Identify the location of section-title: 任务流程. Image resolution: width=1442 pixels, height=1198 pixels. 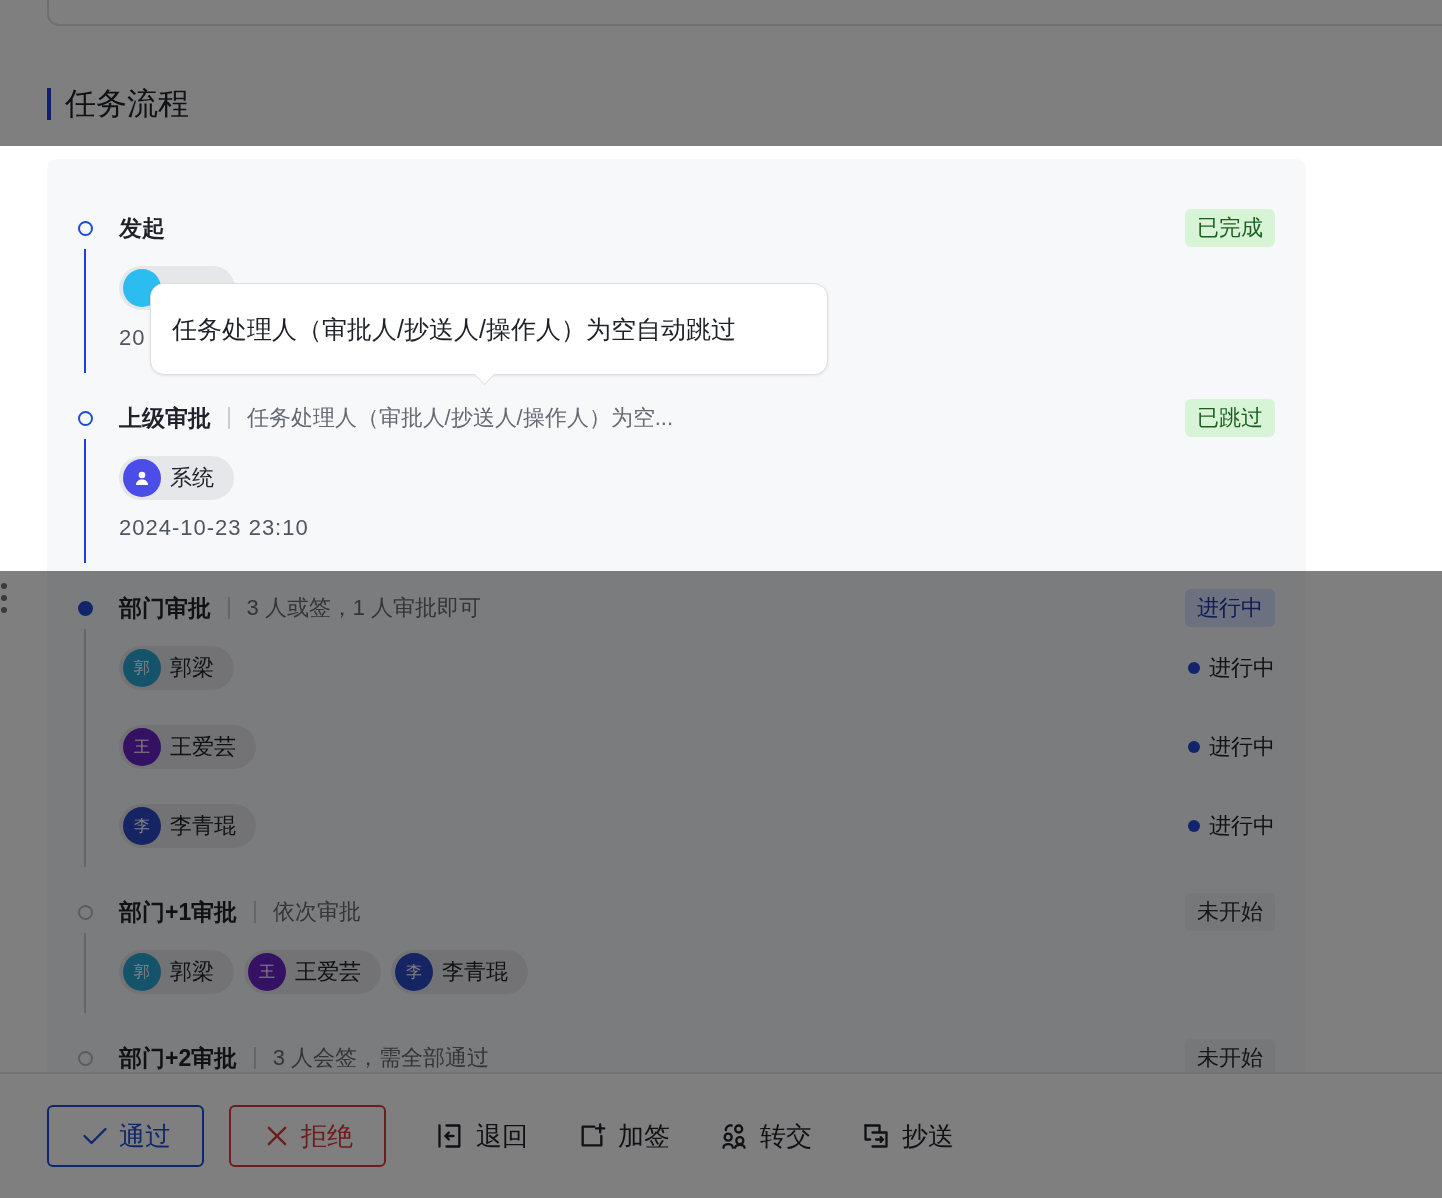
(127, 104).